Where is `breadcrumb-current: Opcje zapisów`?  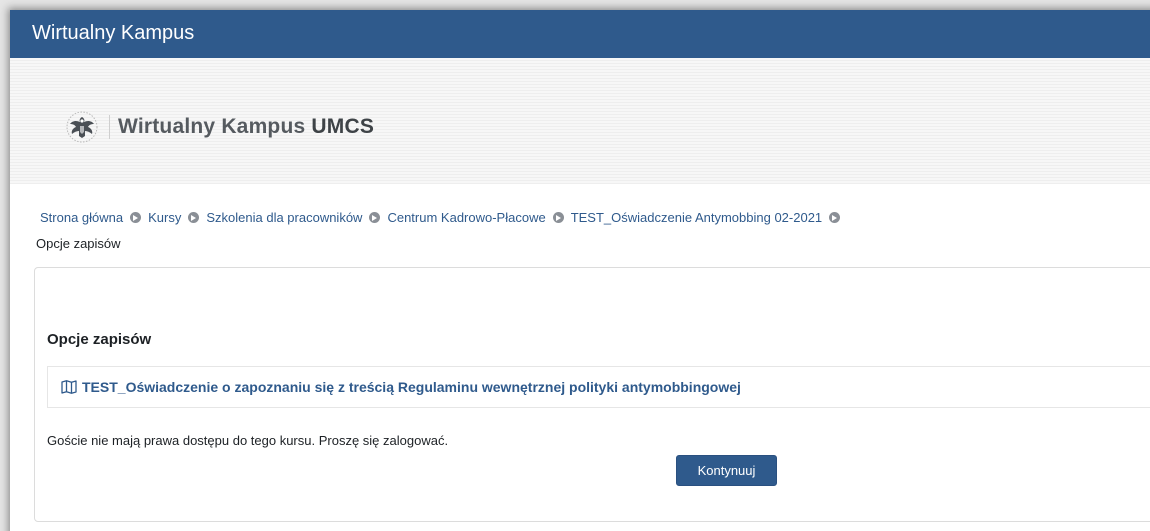
breadcrumb-current: Opcje zapisów is located at coordinates (78, 243).